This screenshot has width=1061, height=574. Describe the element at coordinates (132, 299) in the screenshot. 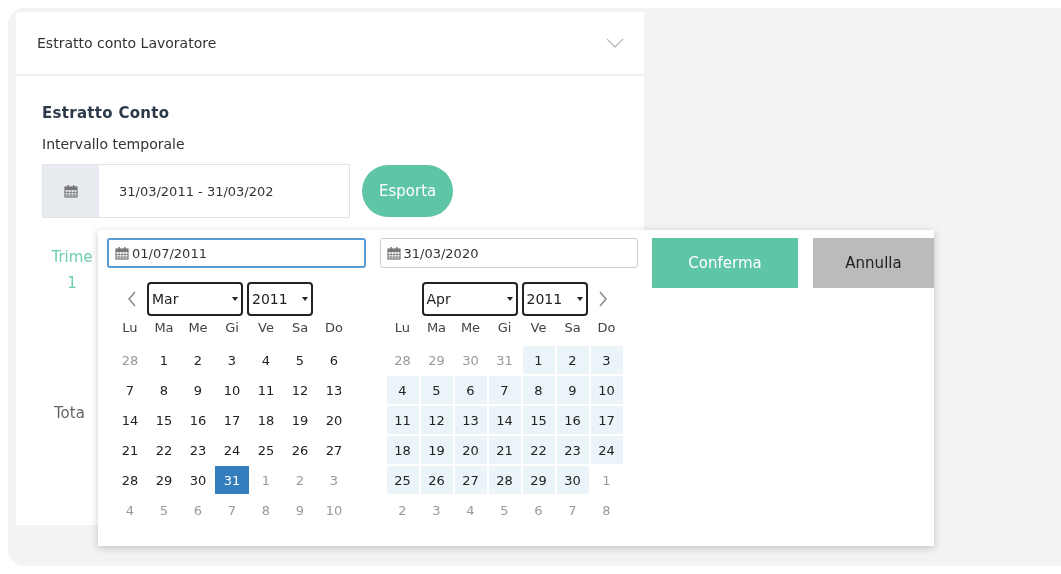

I see `chevron-left-icon` at that location.